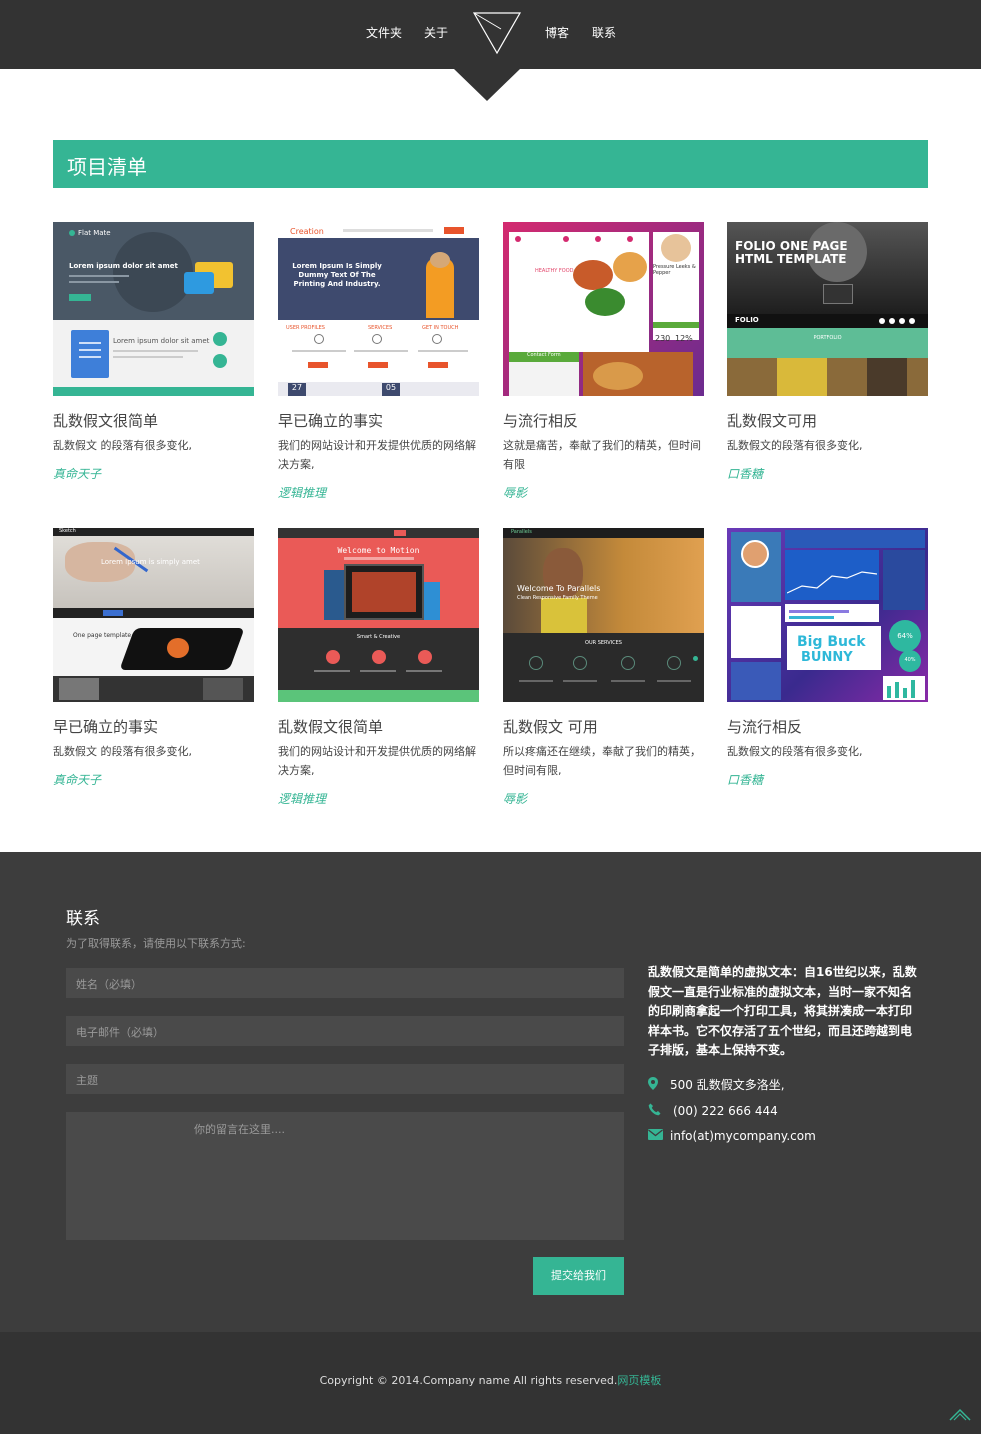 This screenshot has width=981, height=1434. I want to click on card-tag-6: 逻辑推理, so click(302, 798).